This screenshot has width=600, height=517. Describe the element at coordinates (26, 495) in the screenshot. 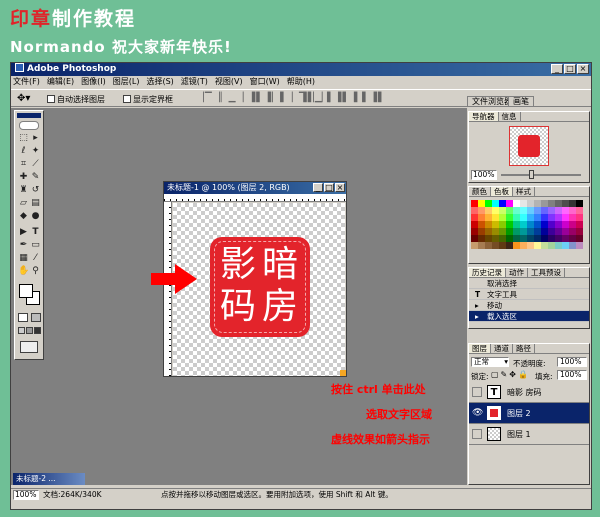

I see `status-zoom-field: 100%` at that location.